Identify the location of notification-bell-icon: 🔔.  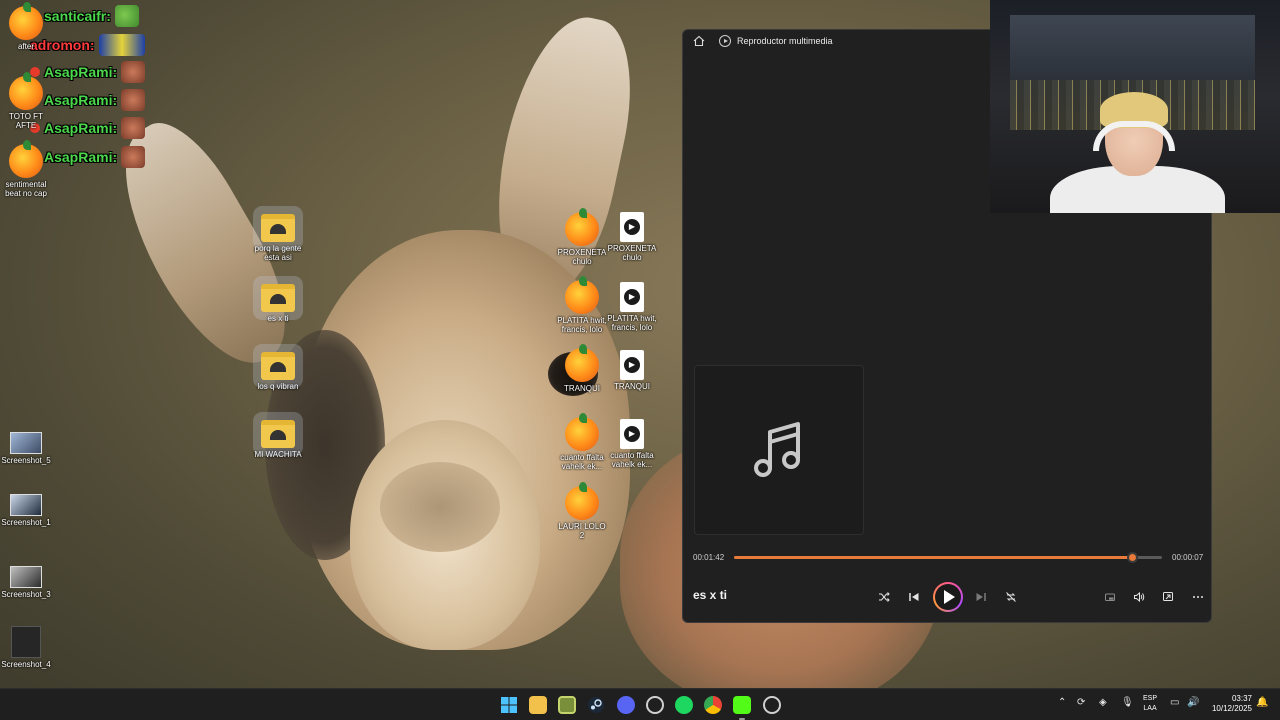
(1262, 702).